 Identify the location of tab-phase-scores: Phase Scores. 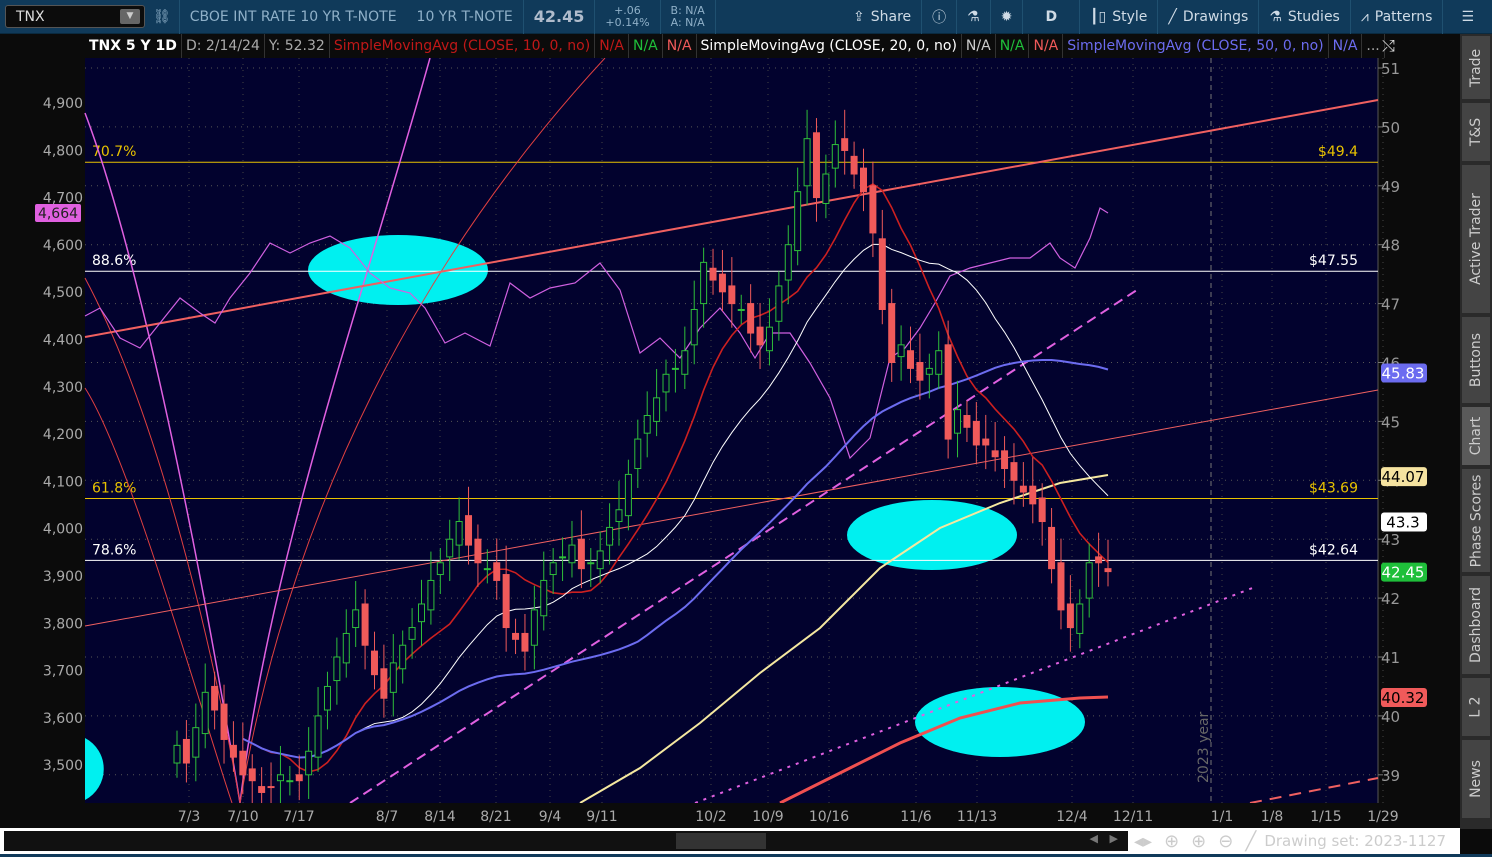
(1476, 521).